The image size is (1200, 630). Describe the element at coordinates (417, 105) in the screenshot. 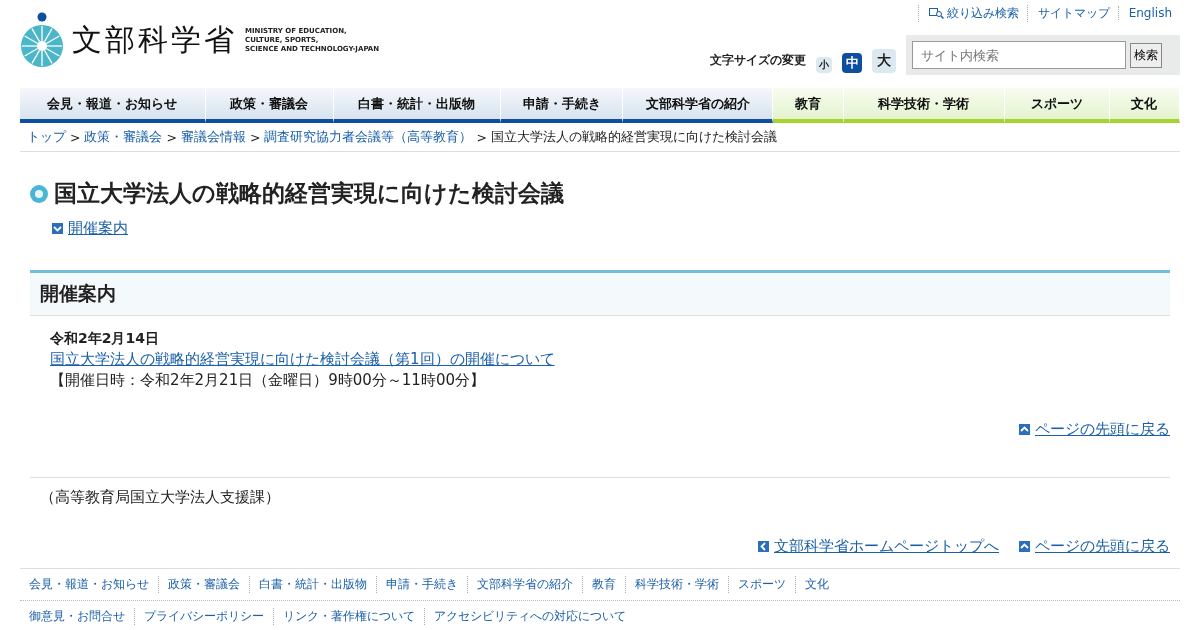

I see `nav-tab: 白書・統計・出版物` at that location.